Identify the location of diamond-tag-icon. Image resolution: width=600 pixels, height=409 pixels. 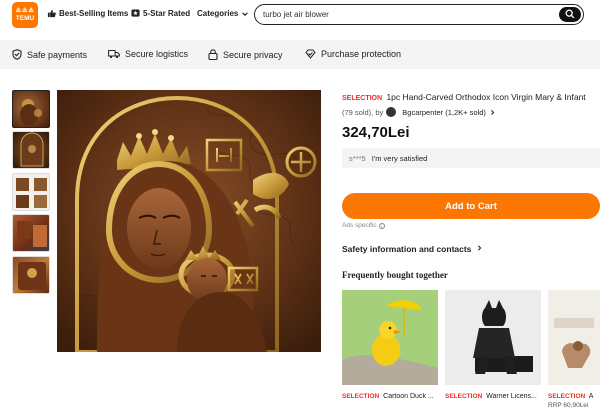
(310, 54).